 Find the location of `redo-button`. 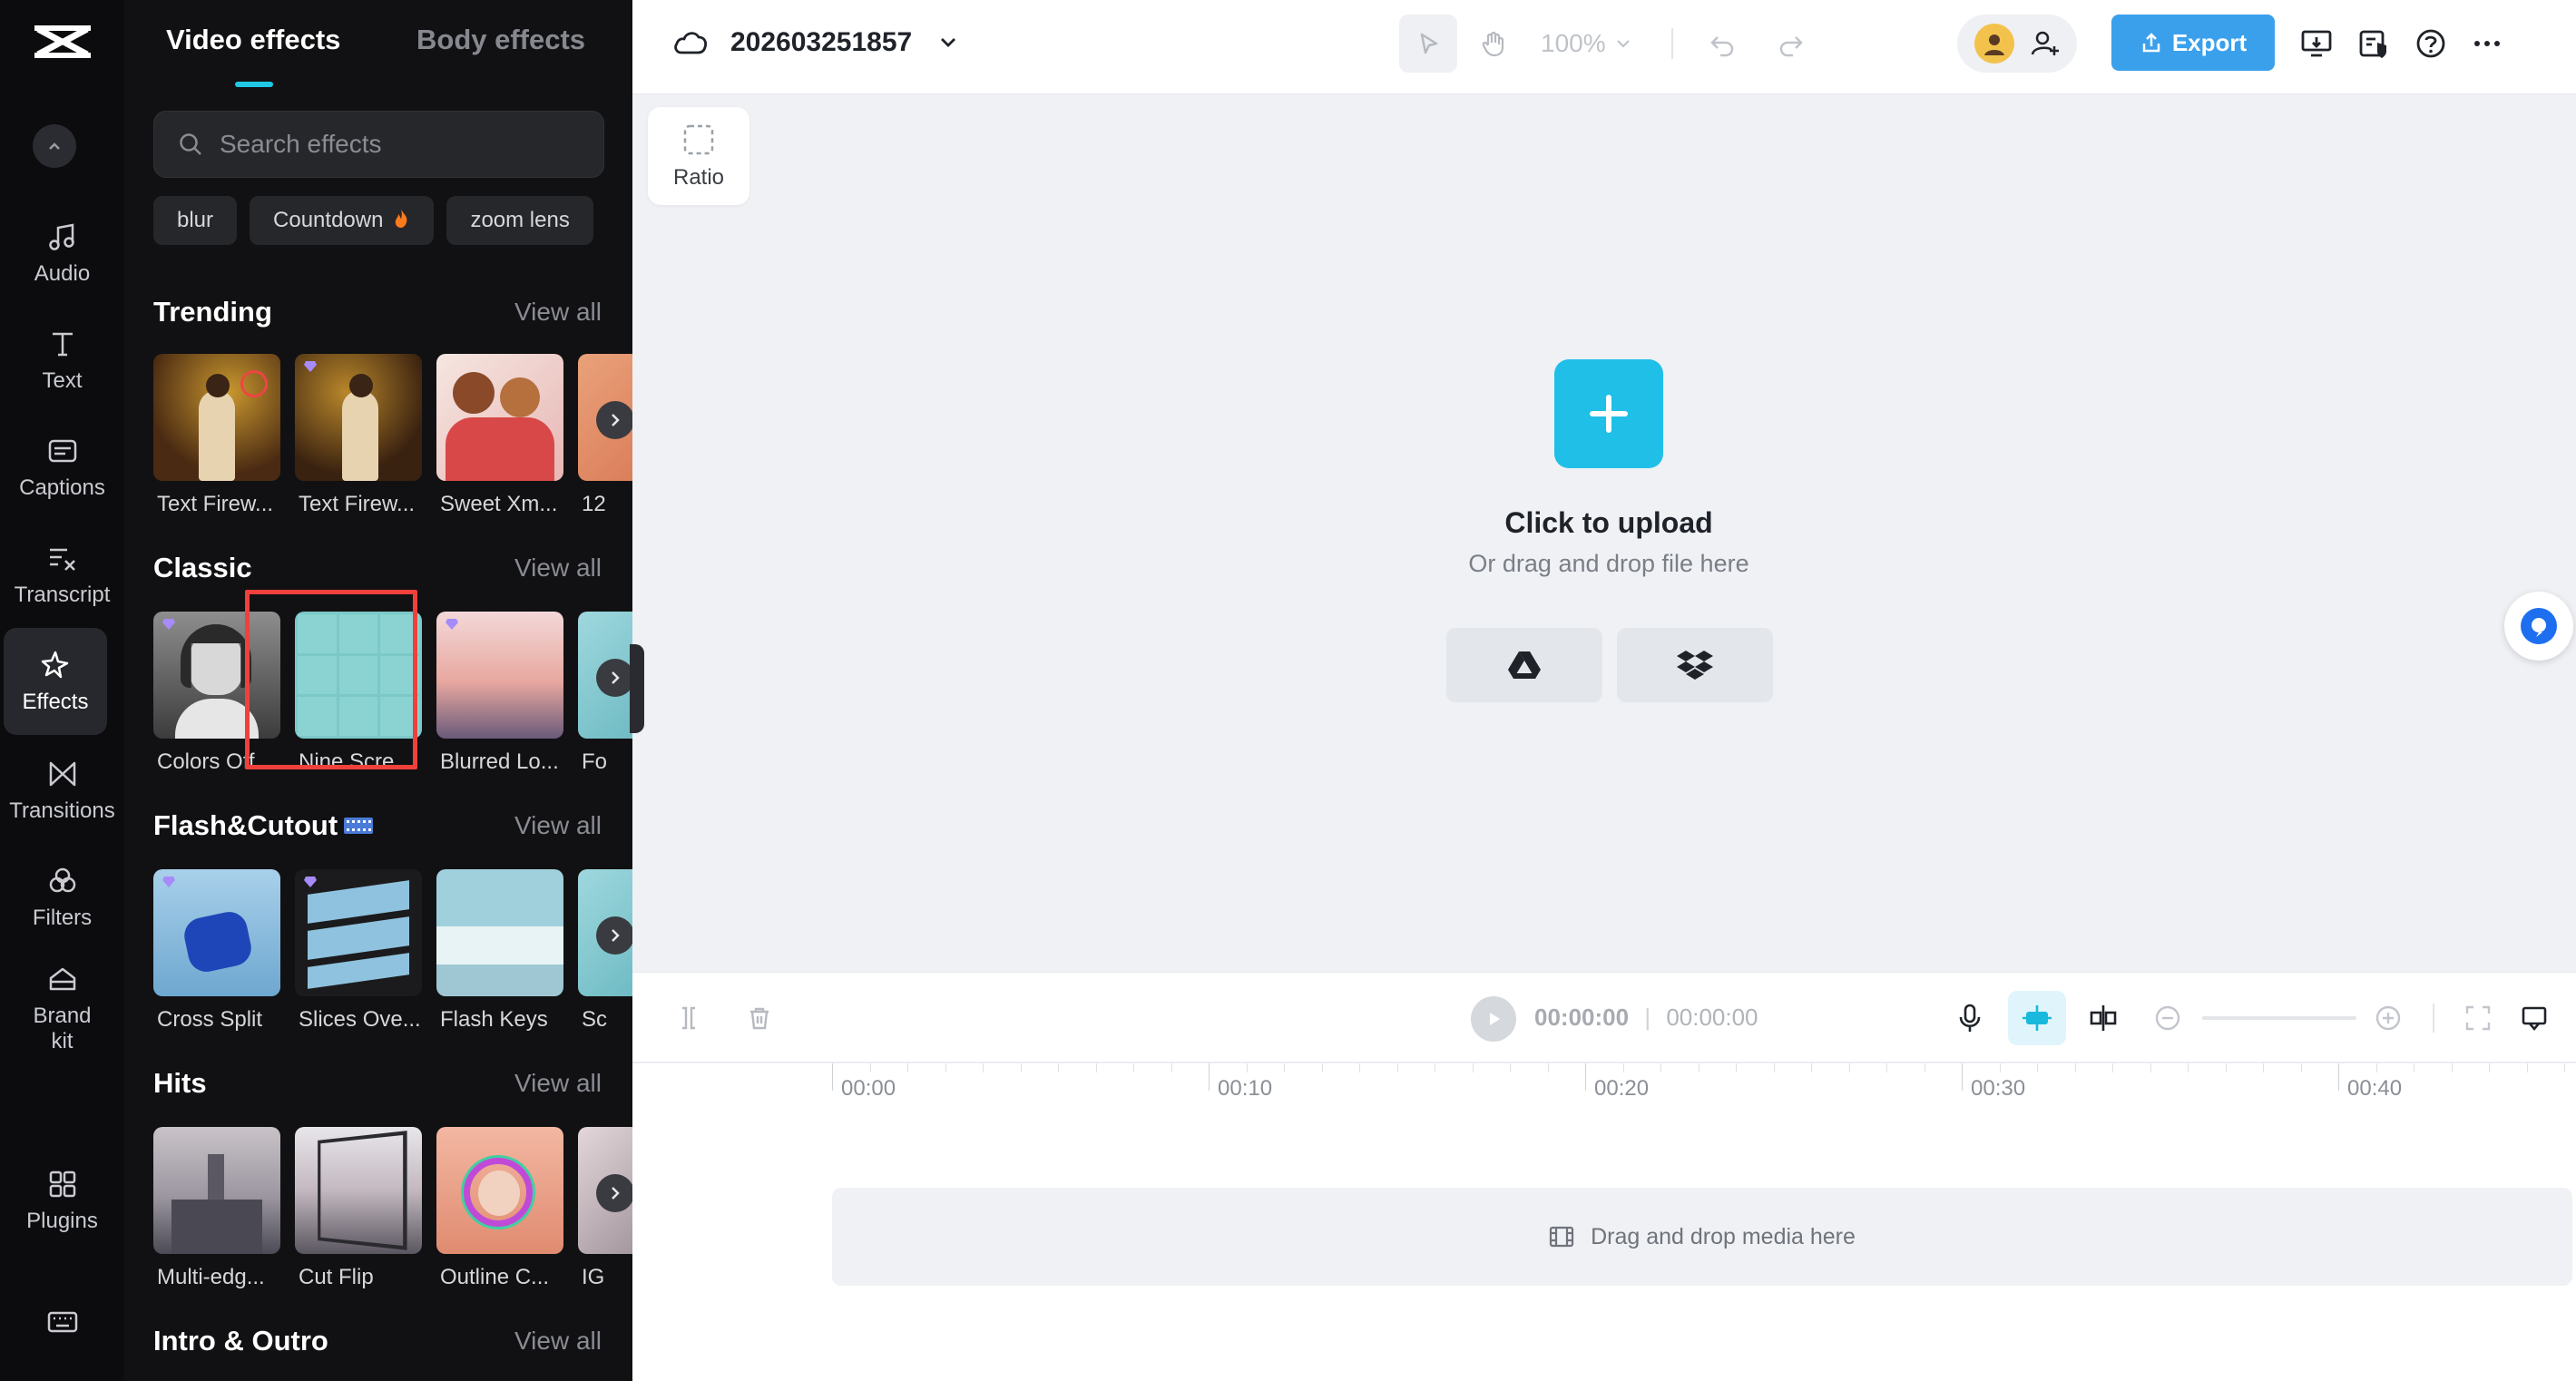

redo-button is located at coordinates (1791, 44).